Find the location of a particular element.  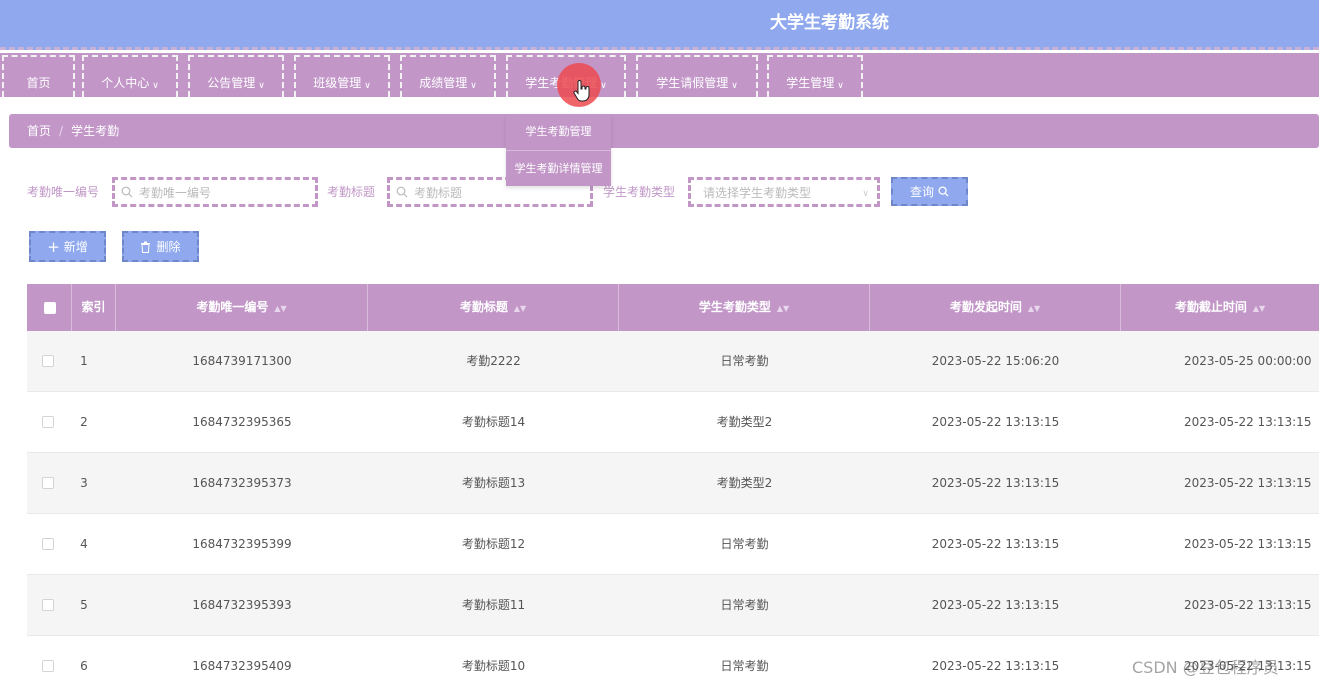

nav-item-leave-management: 学生请假管理 ∨ is located at coordinates (697, 76).